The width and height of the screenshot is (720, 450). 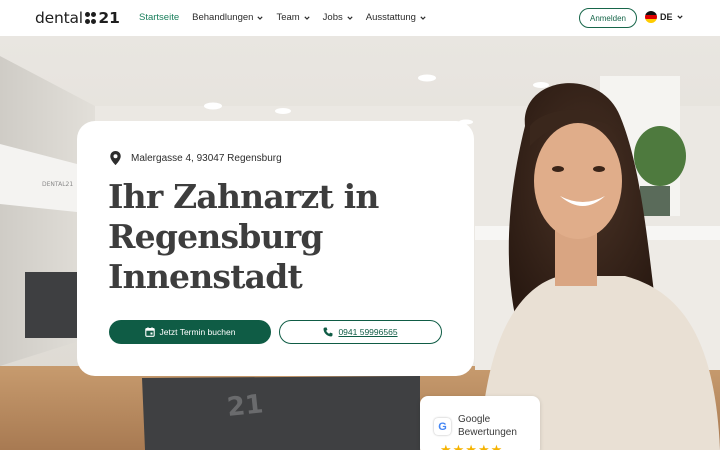 What do you see at coordinates (197, 332) in the screenshot?
I see `cta-label: Jetzt Termin buchen` at bounding box center [197, 332].